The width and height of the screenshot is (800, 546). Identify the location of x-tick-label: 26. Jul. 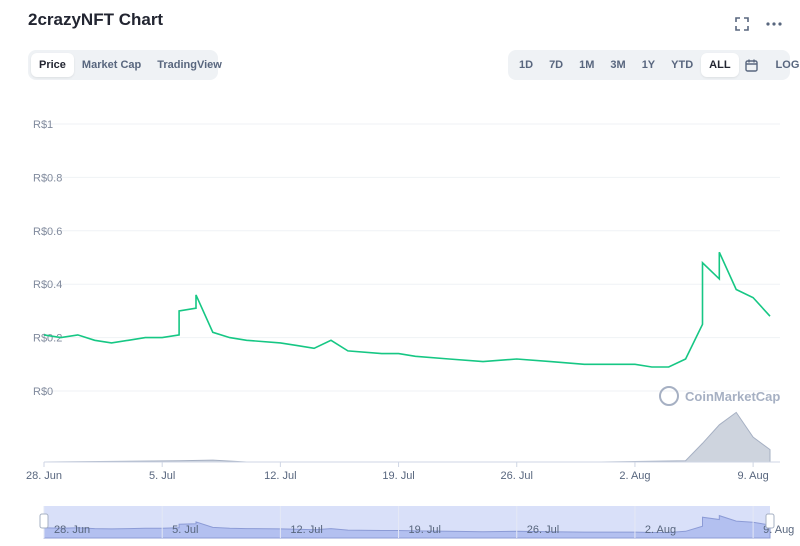
(517, 476).